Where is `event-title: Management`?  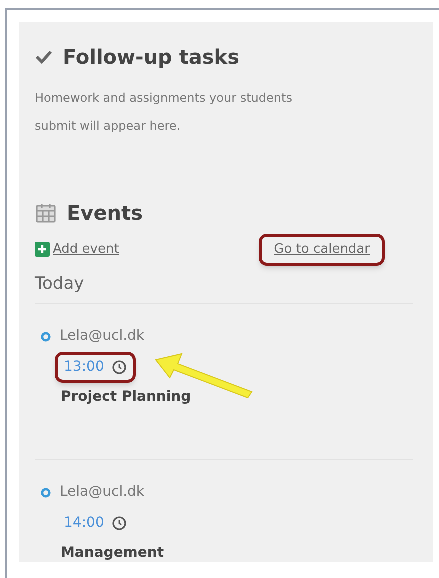 event-title: Management is located at coordinates (113, 553).